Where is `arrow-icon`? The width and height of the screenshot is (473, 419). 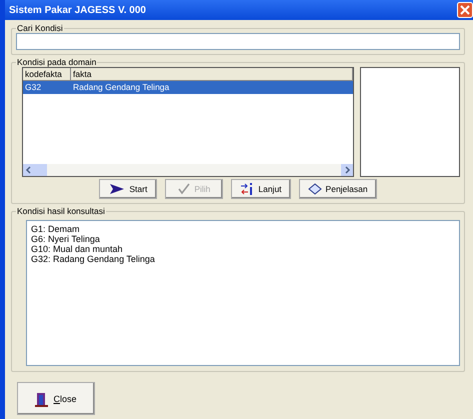 arrow-icon is located at coordinates (117, 189).